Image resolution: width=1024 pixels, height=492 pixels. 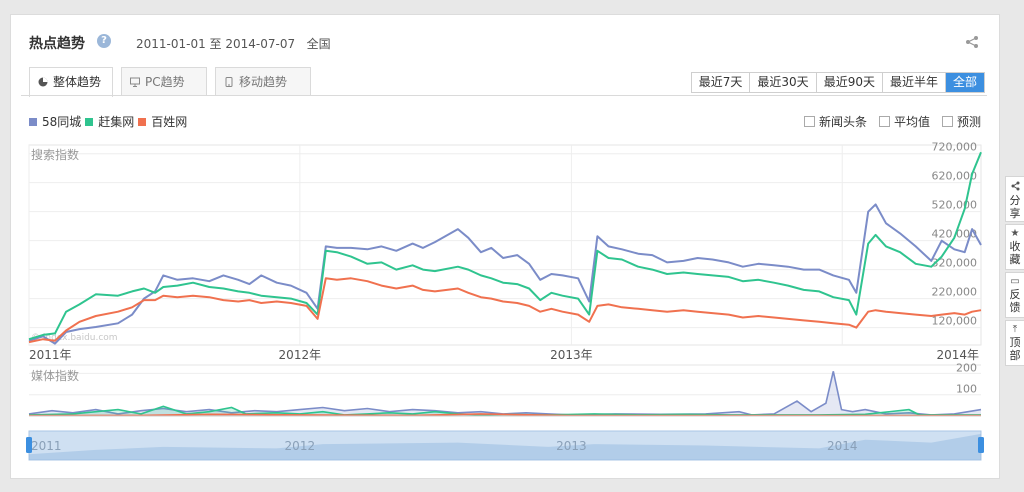 I want to click on y-tick-label: 720,000, so click(x=955, y=147).